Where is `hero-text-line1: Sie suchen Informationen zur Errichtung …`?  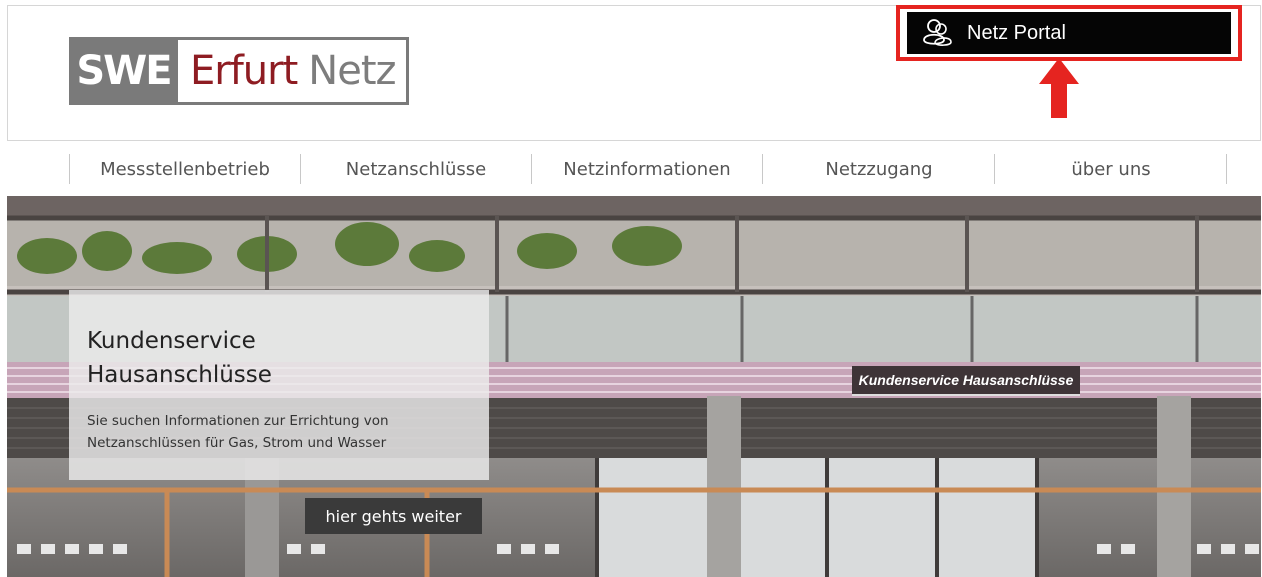
hero-text-line1: Sie suchen Informationen zur Errichtung … is located at coordinates (238, 421).